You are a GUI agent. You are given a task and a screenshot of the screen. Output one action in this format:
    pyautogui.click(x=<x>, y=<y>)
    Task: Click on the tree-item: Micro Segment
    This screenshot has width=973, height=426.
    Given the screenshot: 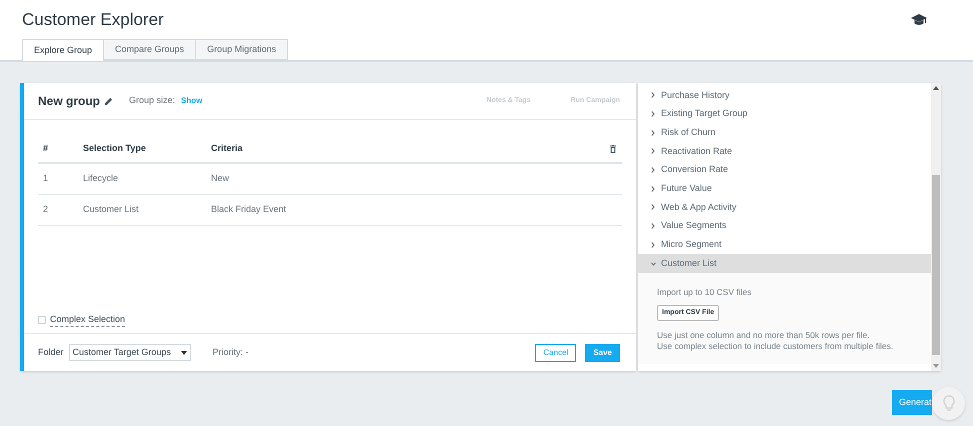 What is the action you would take?
    pyautogui.click(x=784, y=245)
    